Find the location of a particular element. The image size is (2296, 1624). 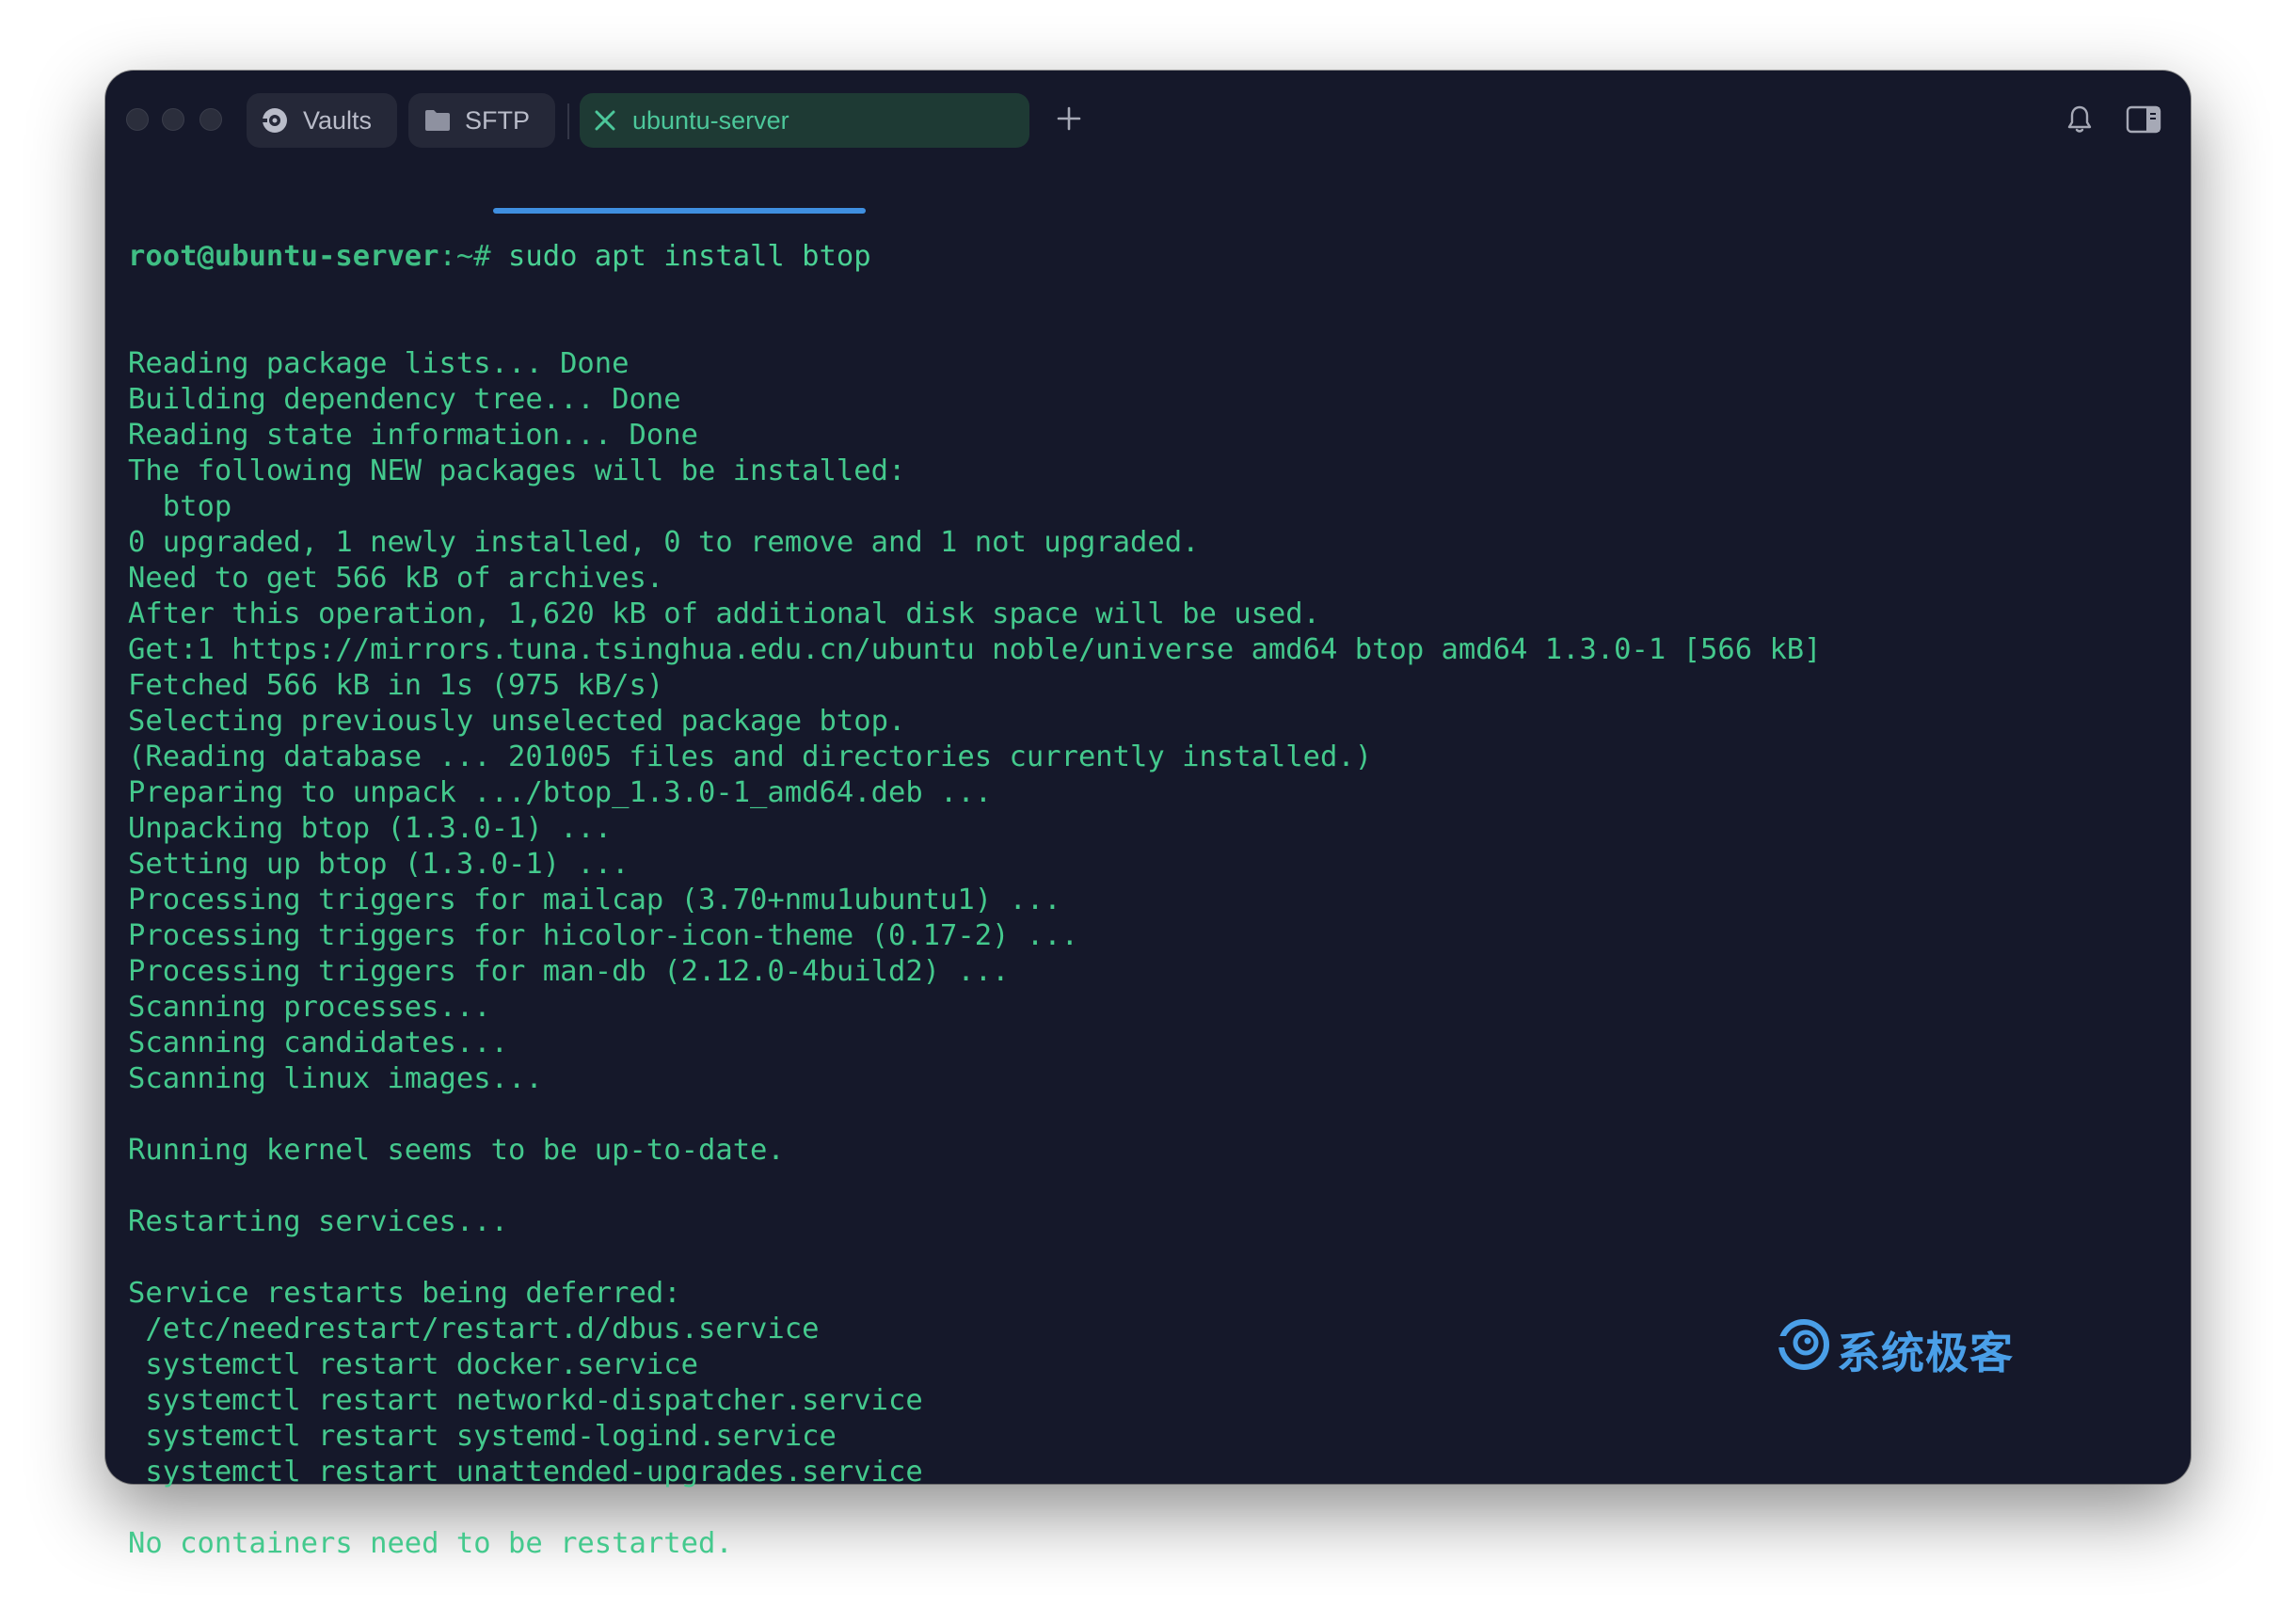

prompt-user-host: root@ubuntu-server is located at coordinates (283, 257).